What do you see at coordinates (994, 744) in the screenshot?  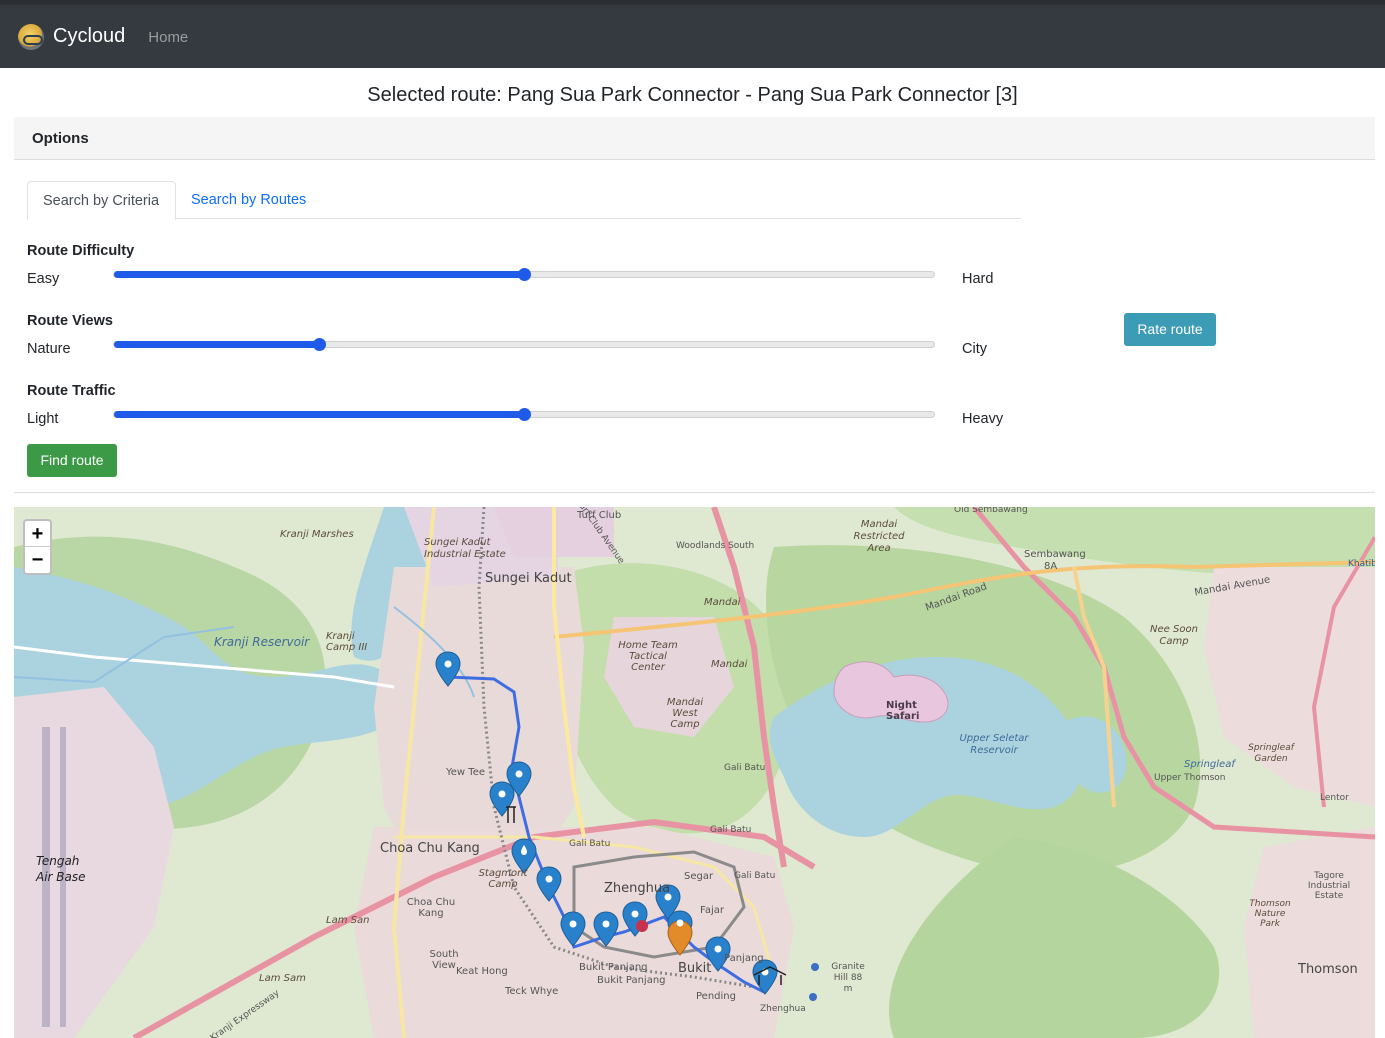 I see `map-label: Upper Seletar Reservoir` at bounding box center [994, 744].